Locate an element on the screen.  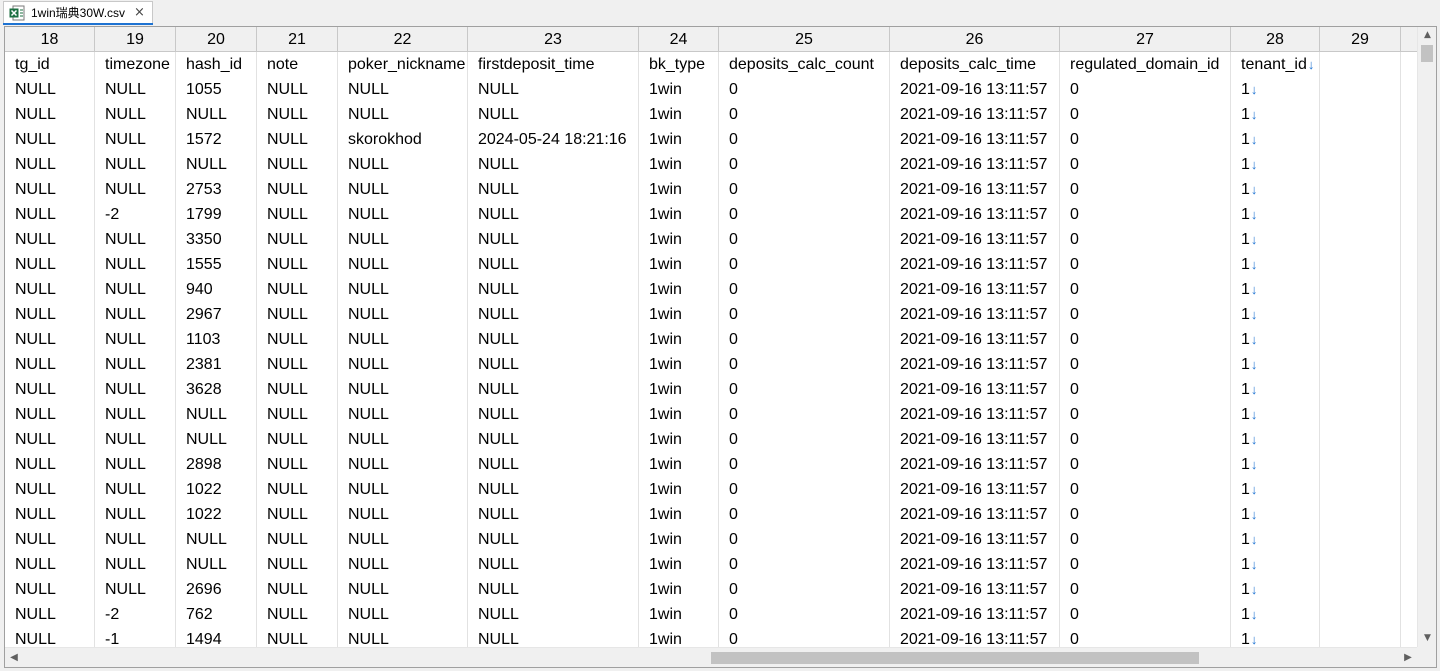
table-cell: 2967 is located at coordinates (216, 314).